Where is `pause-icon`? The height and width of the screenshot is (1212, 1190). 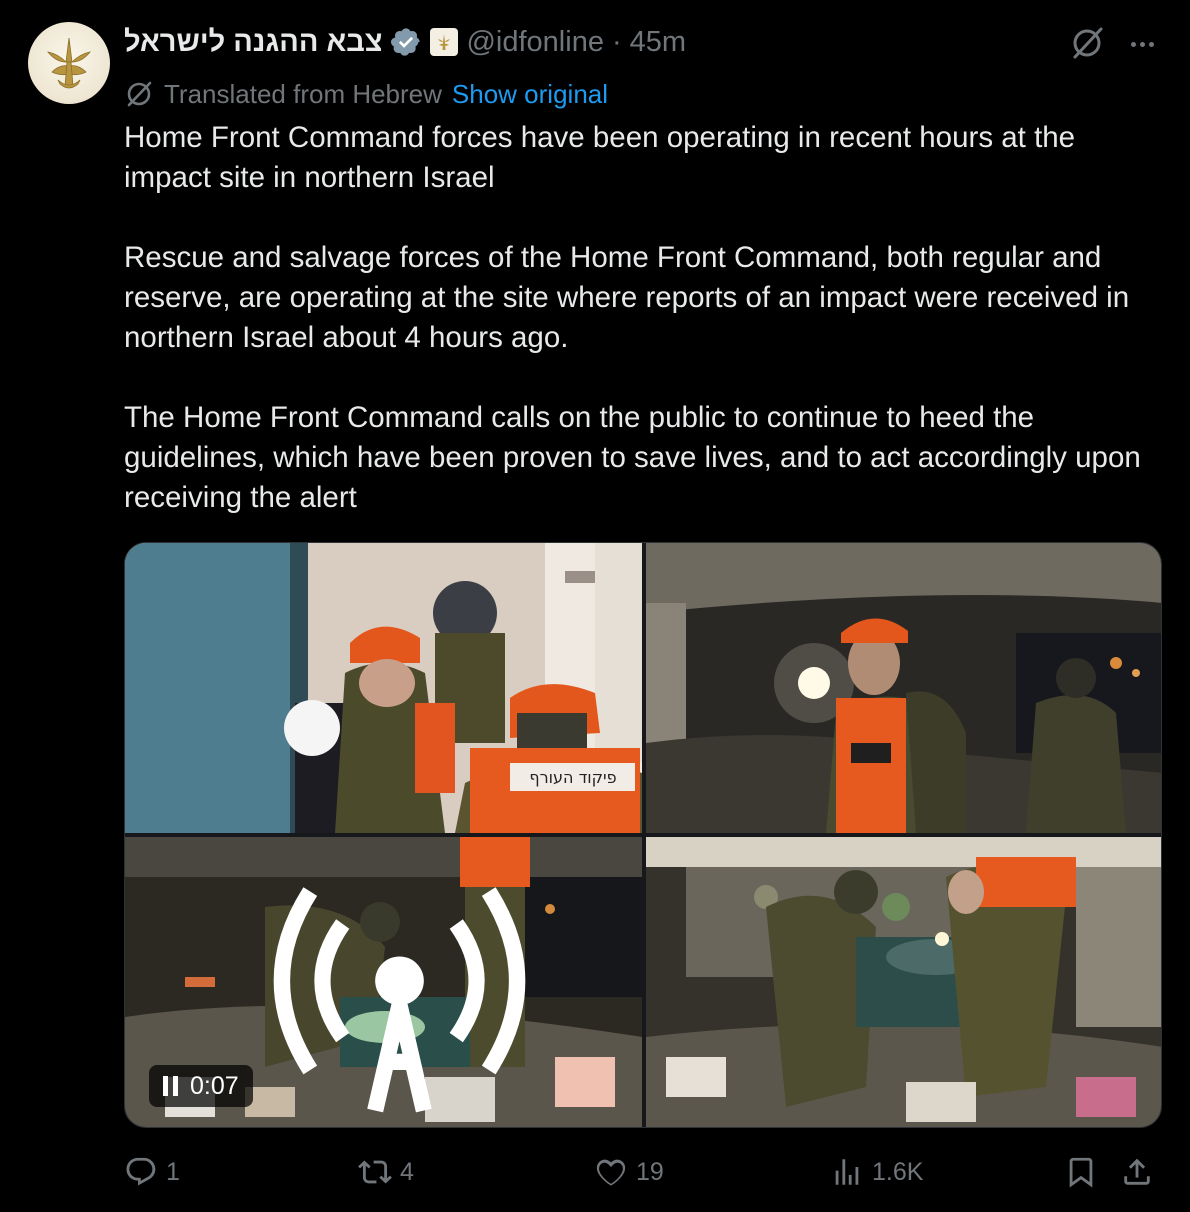
pause-icon is located at coordinates (170, 1086).